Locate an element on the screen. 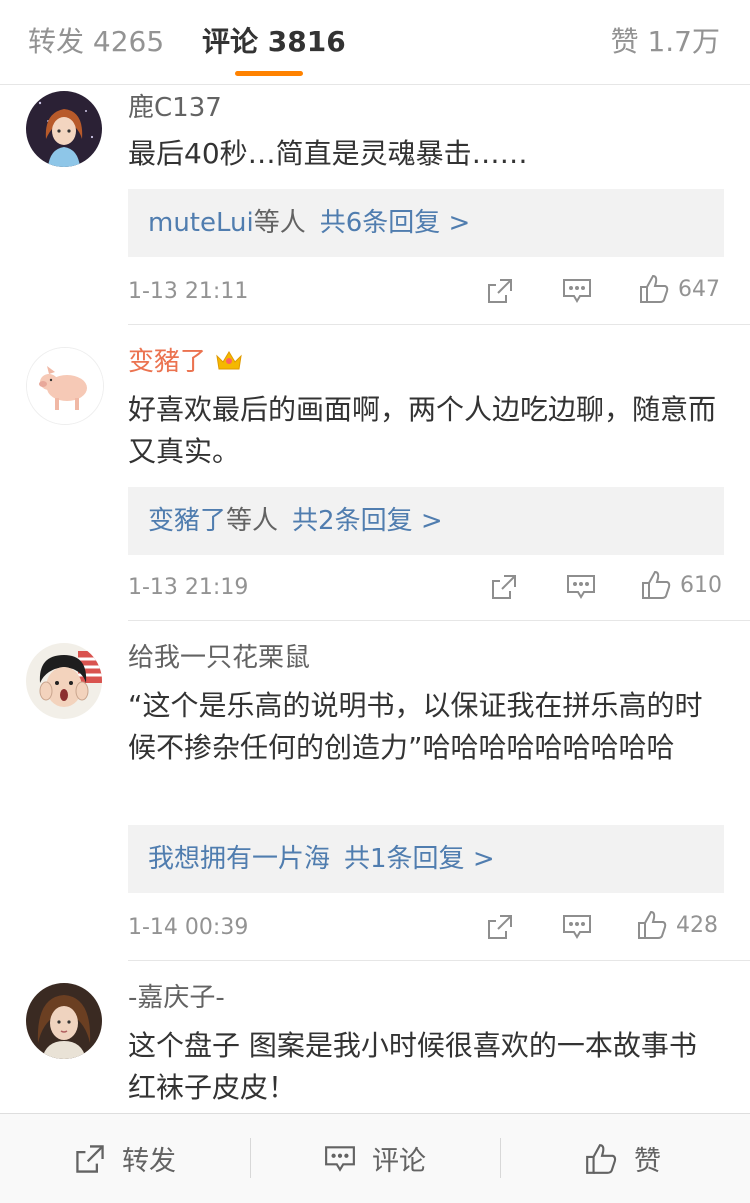  comment-item: -嘉庆子- 这个盘子 图案是我小时候很喜欢的一本故事书 红袜子皮皮！ is located at coordinates (375, 1037).